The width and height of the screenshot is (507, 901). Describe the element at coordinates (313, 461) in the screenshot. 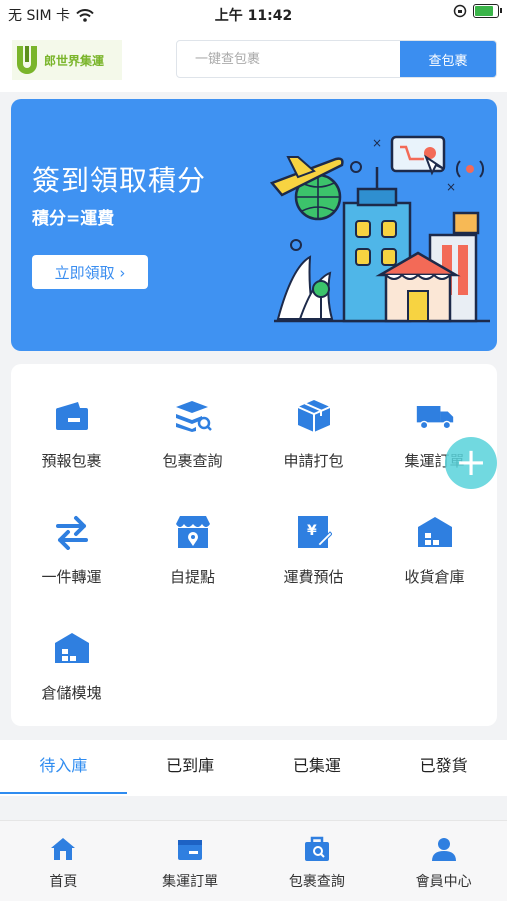

I see `service-label: 申請打包` at that location.